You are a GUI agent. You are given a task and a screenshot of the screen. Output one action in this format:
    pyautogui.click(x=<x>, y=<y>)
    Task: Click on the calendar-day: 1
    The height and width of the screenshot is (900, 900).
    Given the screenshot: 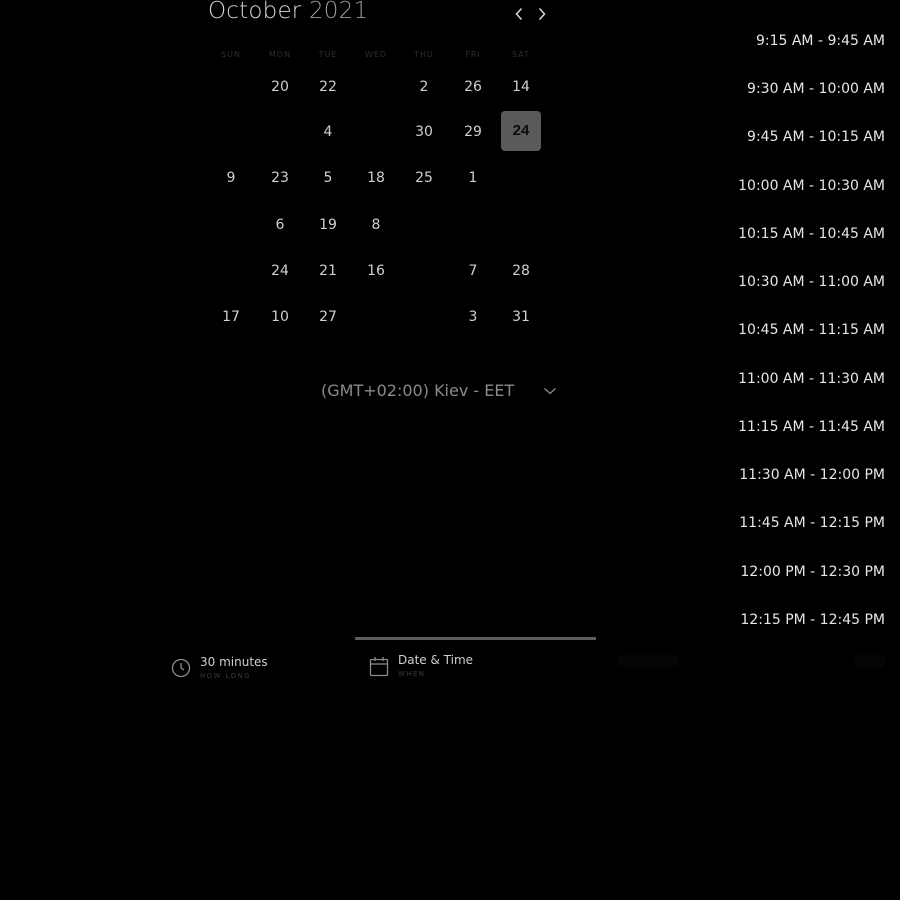 What is the action you would take?
    pyautogui.click(x=473, y=178)
    